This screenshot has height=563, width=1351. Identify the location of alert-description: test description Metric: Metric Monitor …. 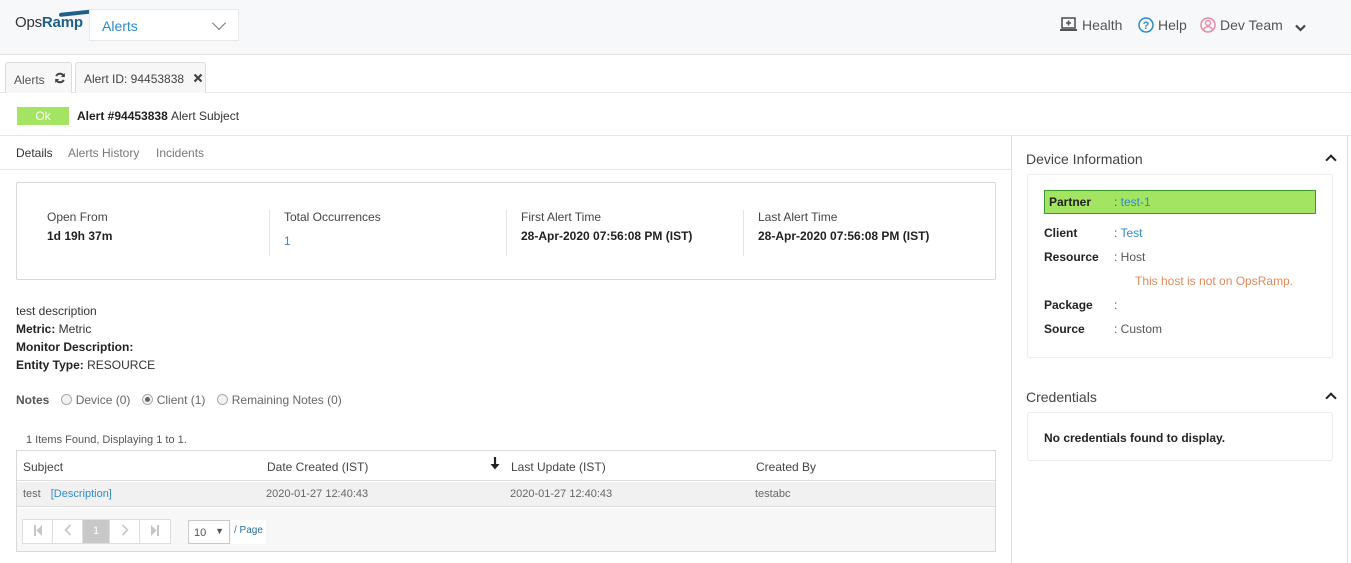
(85, 338).